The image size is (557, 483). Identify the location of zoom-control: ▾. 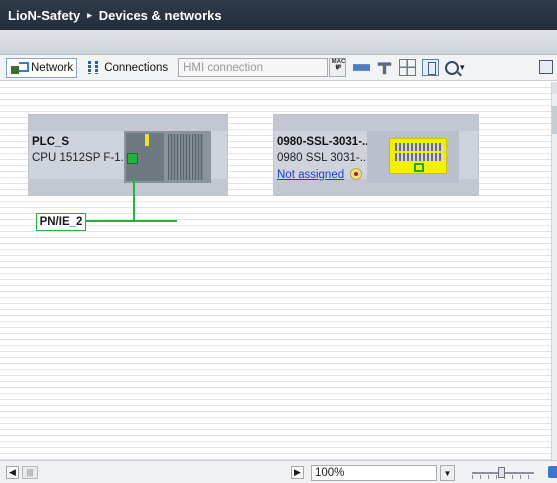
(455, 67).